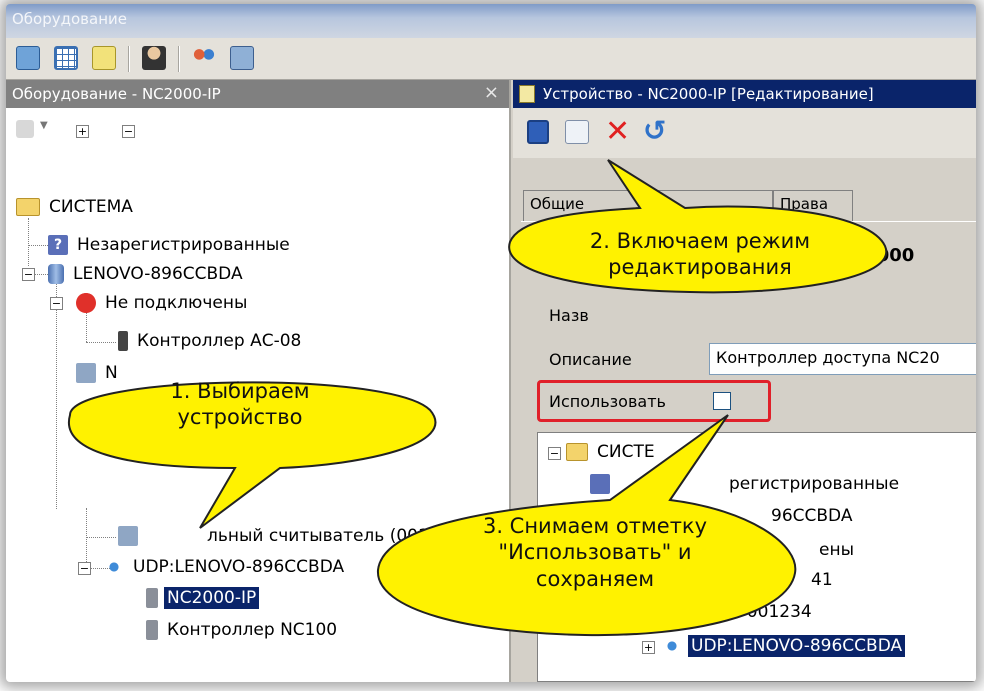 This screenshot has width=984, height=691. I want to click on equipment-panel-header: Оборудование - NC2000-IP ×, so click(257, 94).